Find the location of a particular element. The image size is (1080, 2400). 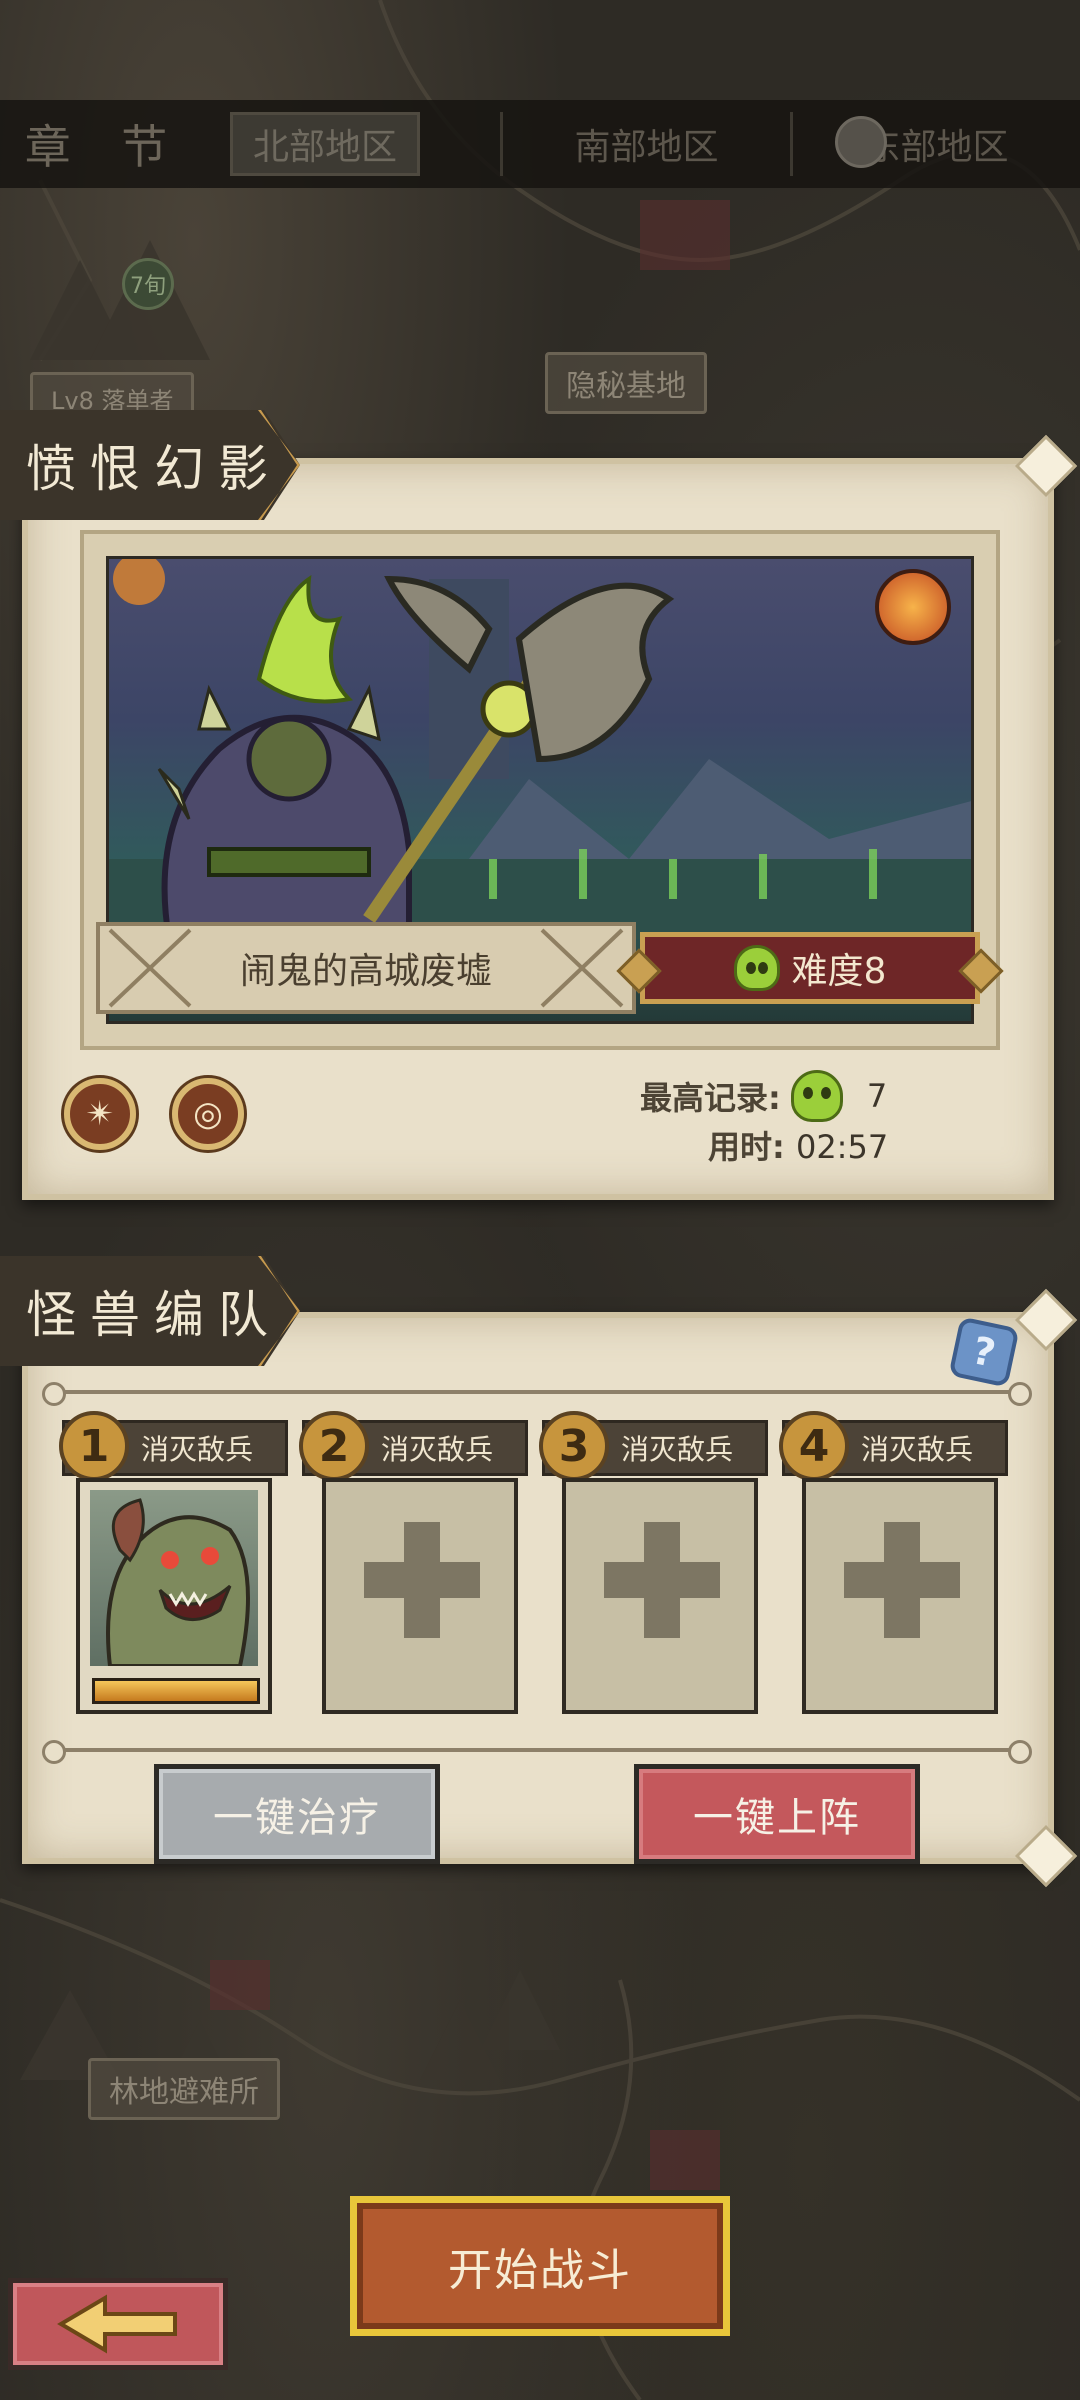

start-battle-button: 开始战斗 is located at coordinates (540, 2266).